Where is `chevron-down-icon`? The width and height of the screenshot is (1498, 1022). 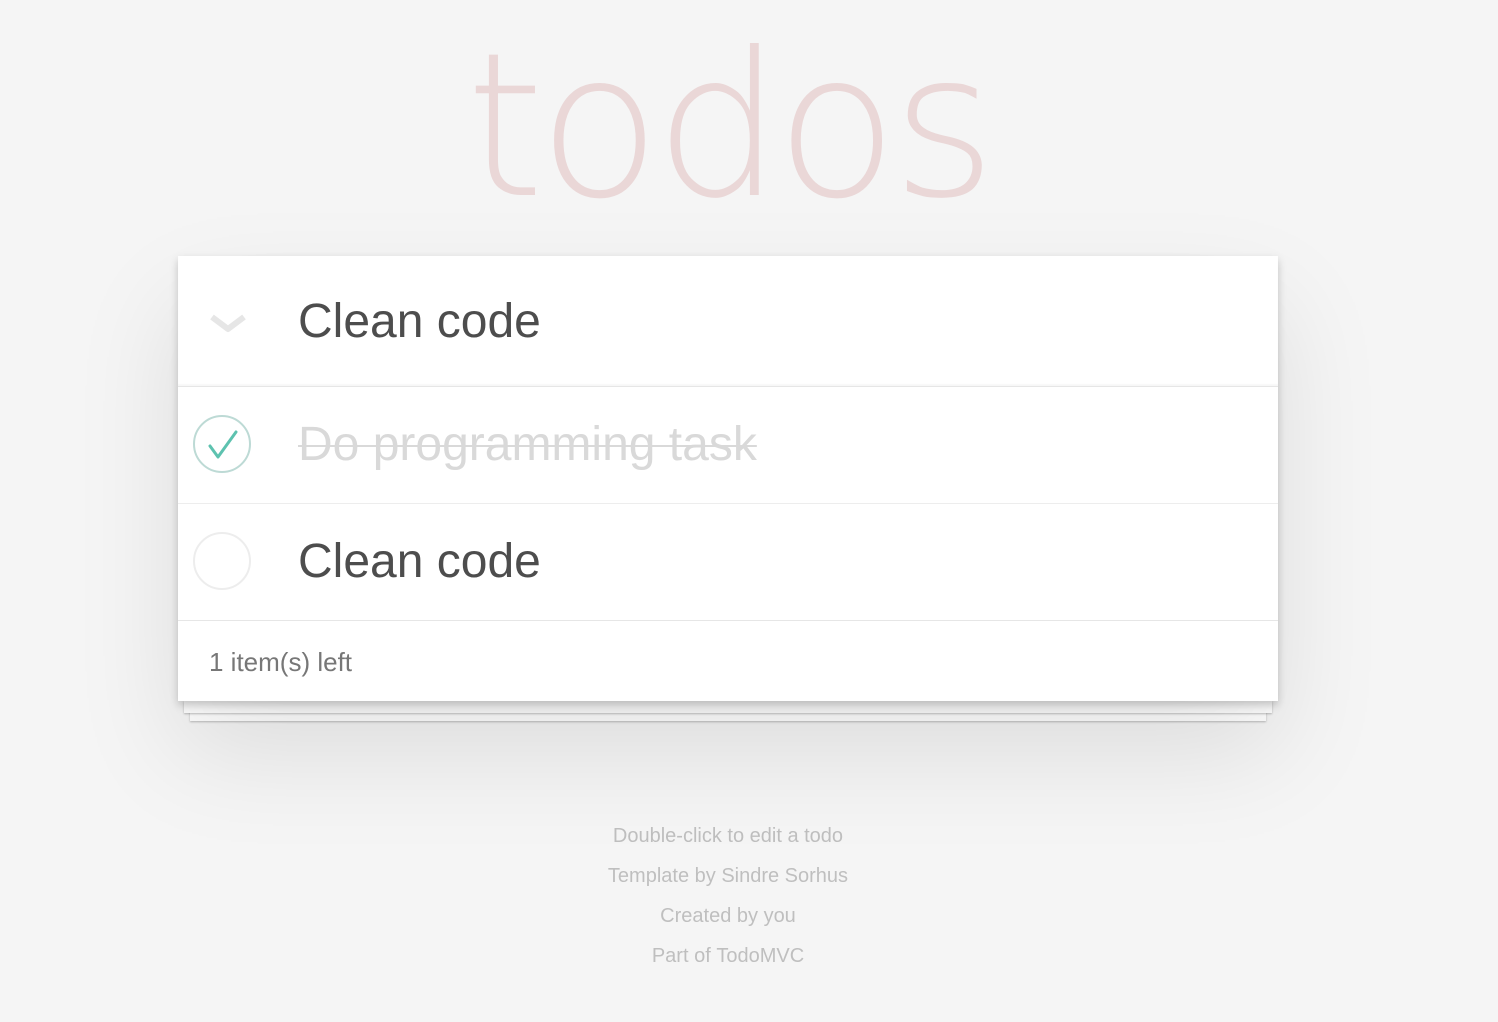
chevron-down-icon is located at coordinates (228, 323).